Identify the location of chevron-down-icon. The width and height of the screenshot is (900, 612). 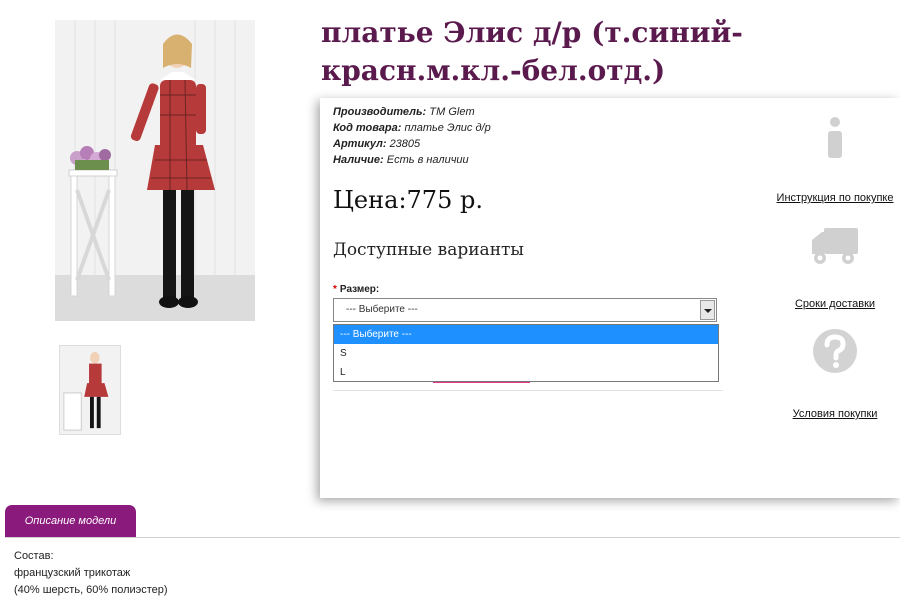
(707, 310).